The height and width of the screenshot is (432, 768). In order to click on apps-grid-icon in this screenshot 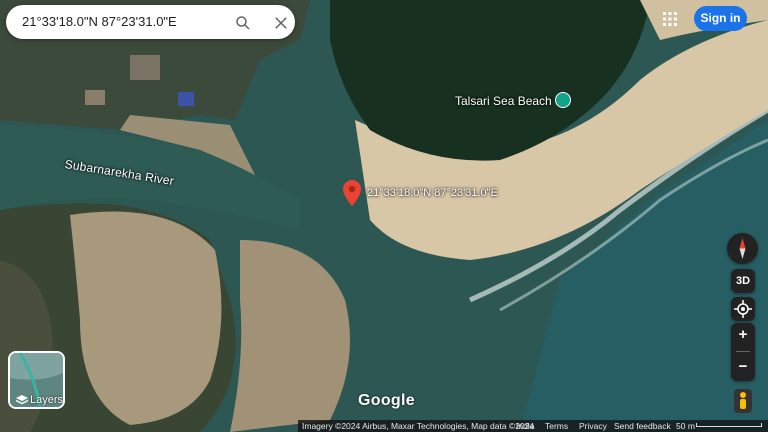, I will do `click(670, 19)`.